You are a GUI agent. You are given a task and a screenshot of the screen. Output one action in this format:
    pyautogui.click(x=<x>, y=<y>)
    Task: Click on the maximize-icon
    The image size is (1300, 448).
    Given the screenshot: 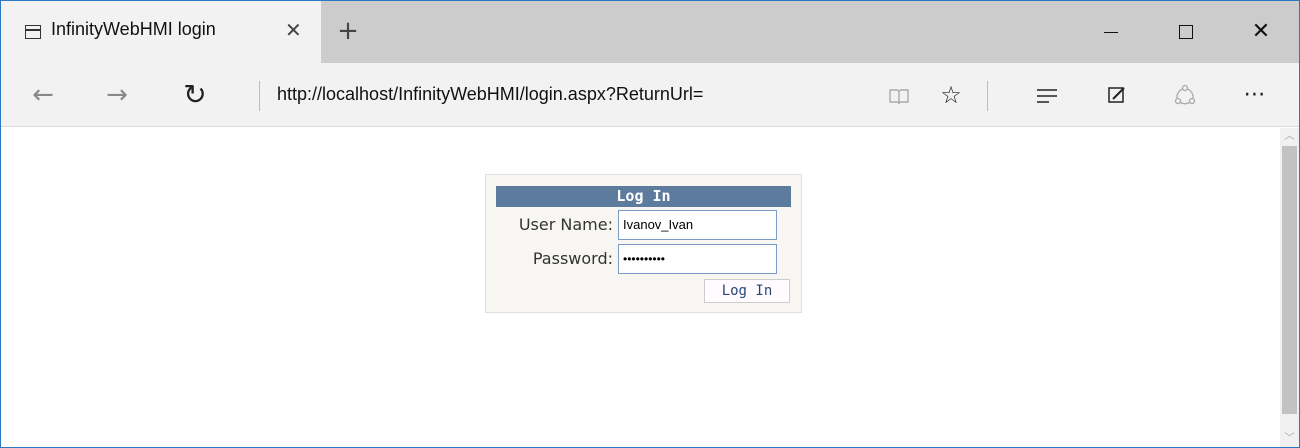 What is the action you would take?
    pyautogui.click(x=1186, y=32)
    